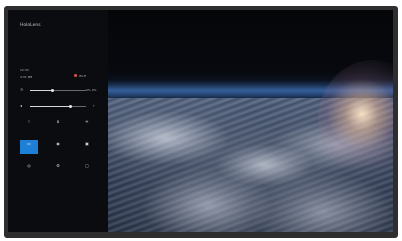 This screenshot has width=402, height=241. What do you see at coordinates (83, 76) in the screenshot?
I see `wifi-label: Wi-Fi` at bounding box center [83, 76].